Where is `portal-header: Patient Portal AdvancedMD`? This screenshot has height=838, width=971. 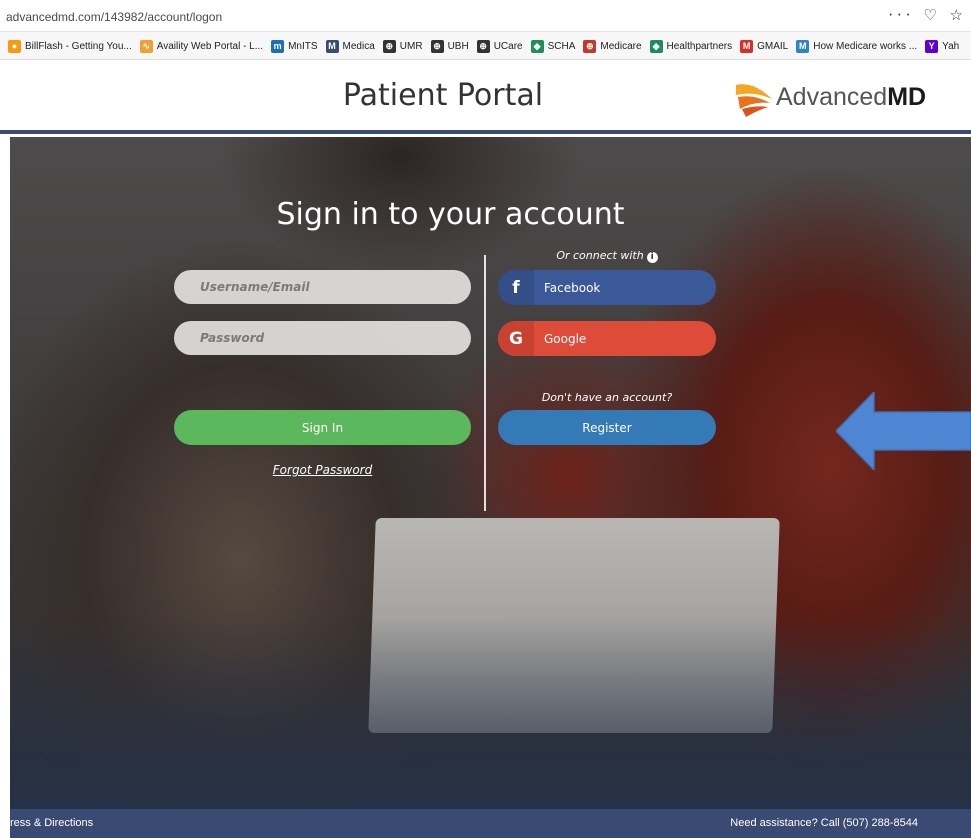
portal-header: Patient Portal AdvancedMD is located at coordinates (485, 97).